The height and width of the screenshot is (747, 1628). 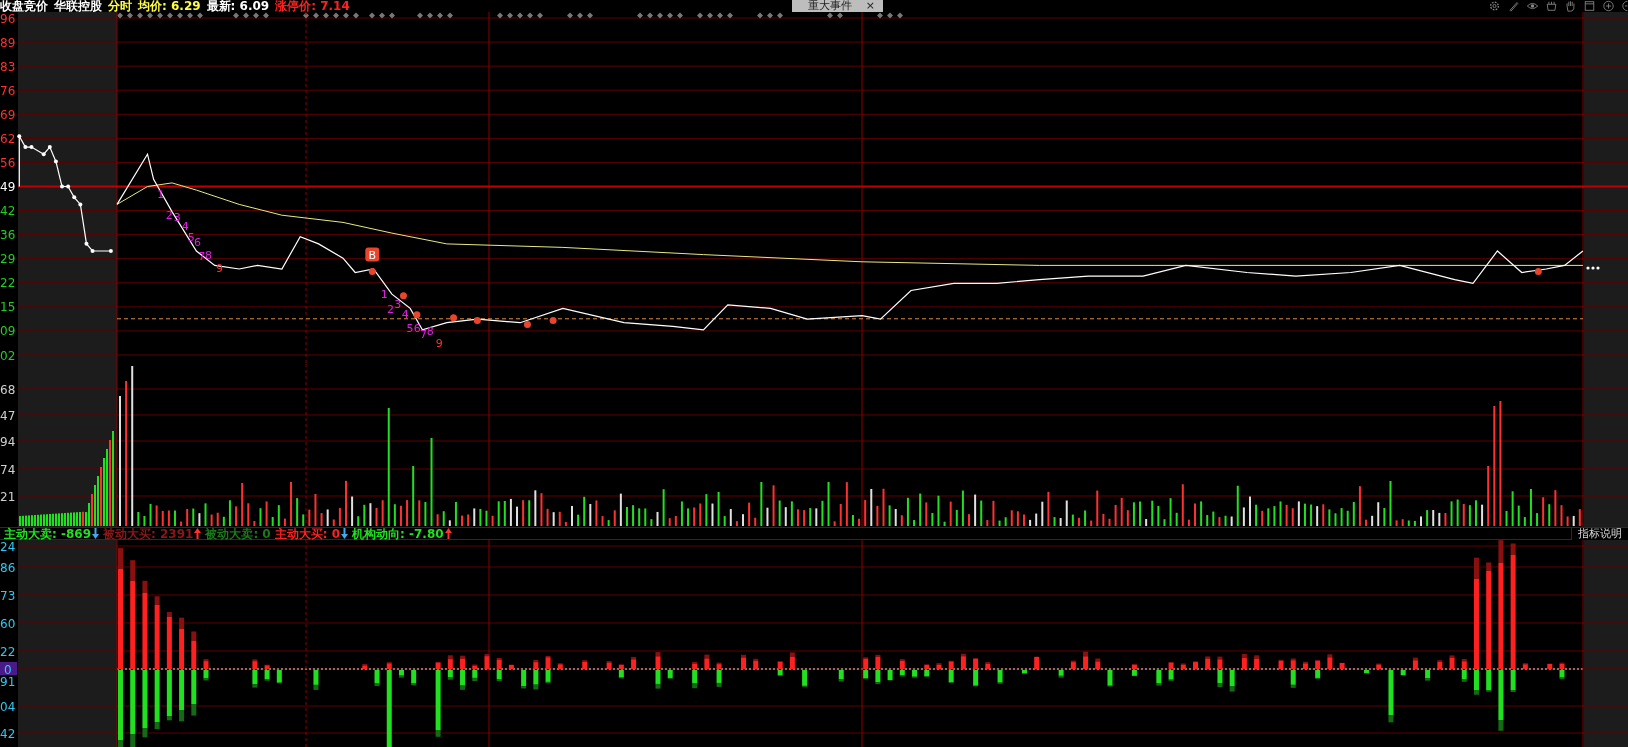 What do you see at coordinates (8, 187) in the screenshot?
I see `axis-label: 49` at bounding box center [8, 187].